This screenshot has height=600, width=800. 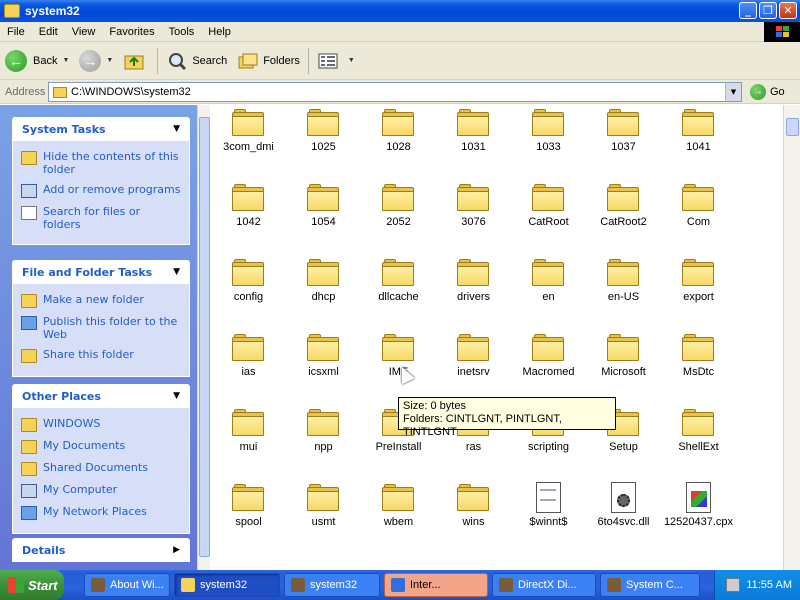 I want to click on folder-item: 1037, so click(x=623, y=142).